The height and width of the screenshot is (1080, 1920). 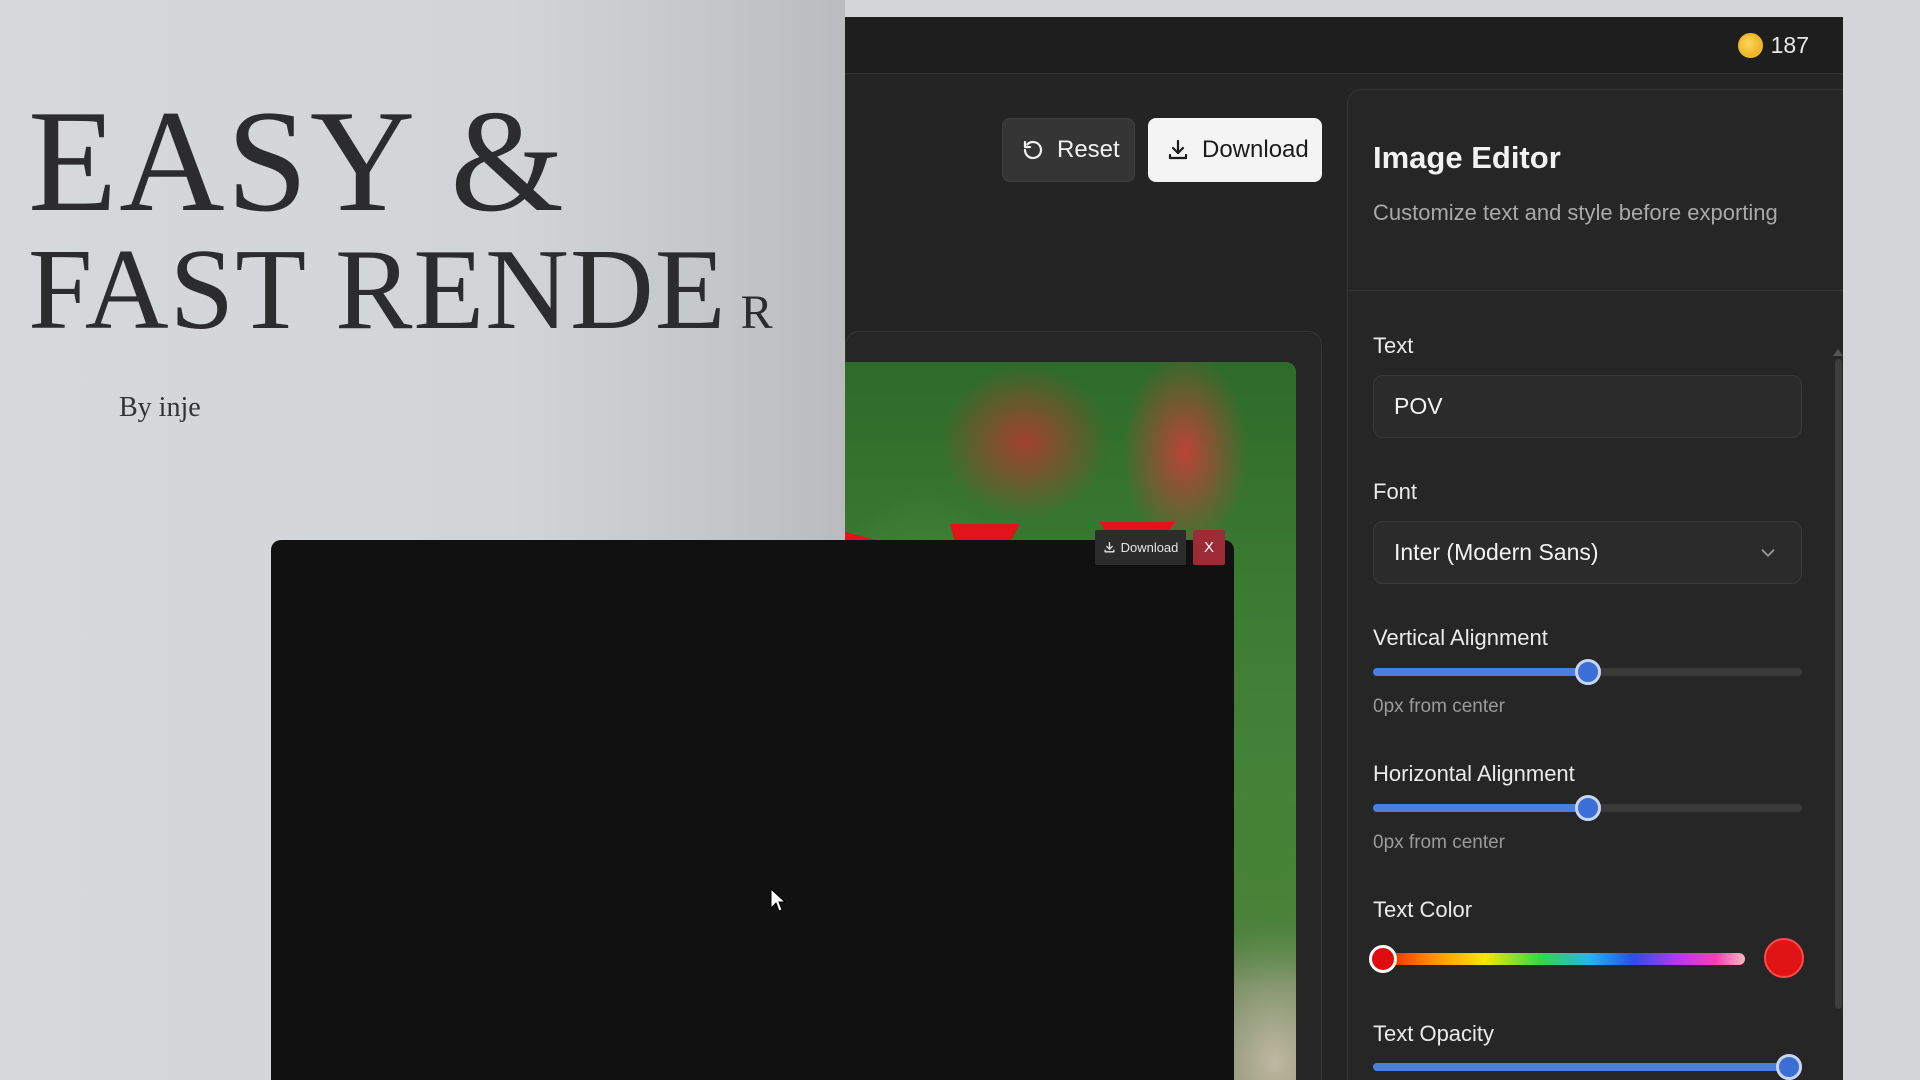 What do you see at coordinates (1768, 553) in the screenshot?
I see `chevron-down-icon` at bounding box center [1768, 553].